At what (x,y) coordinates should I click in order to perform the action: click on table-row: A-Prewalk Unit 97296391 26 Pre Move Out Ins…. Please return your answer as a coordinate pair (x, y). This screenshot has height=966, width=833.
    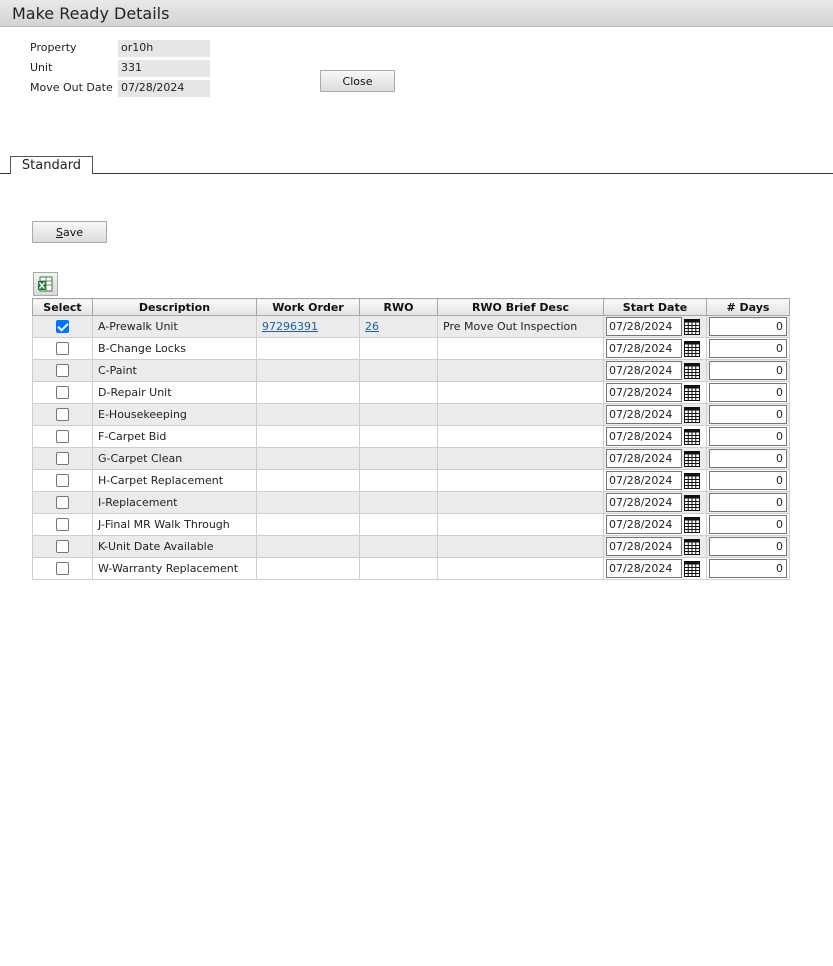
    Looking at the image, I should click on (411, 326).